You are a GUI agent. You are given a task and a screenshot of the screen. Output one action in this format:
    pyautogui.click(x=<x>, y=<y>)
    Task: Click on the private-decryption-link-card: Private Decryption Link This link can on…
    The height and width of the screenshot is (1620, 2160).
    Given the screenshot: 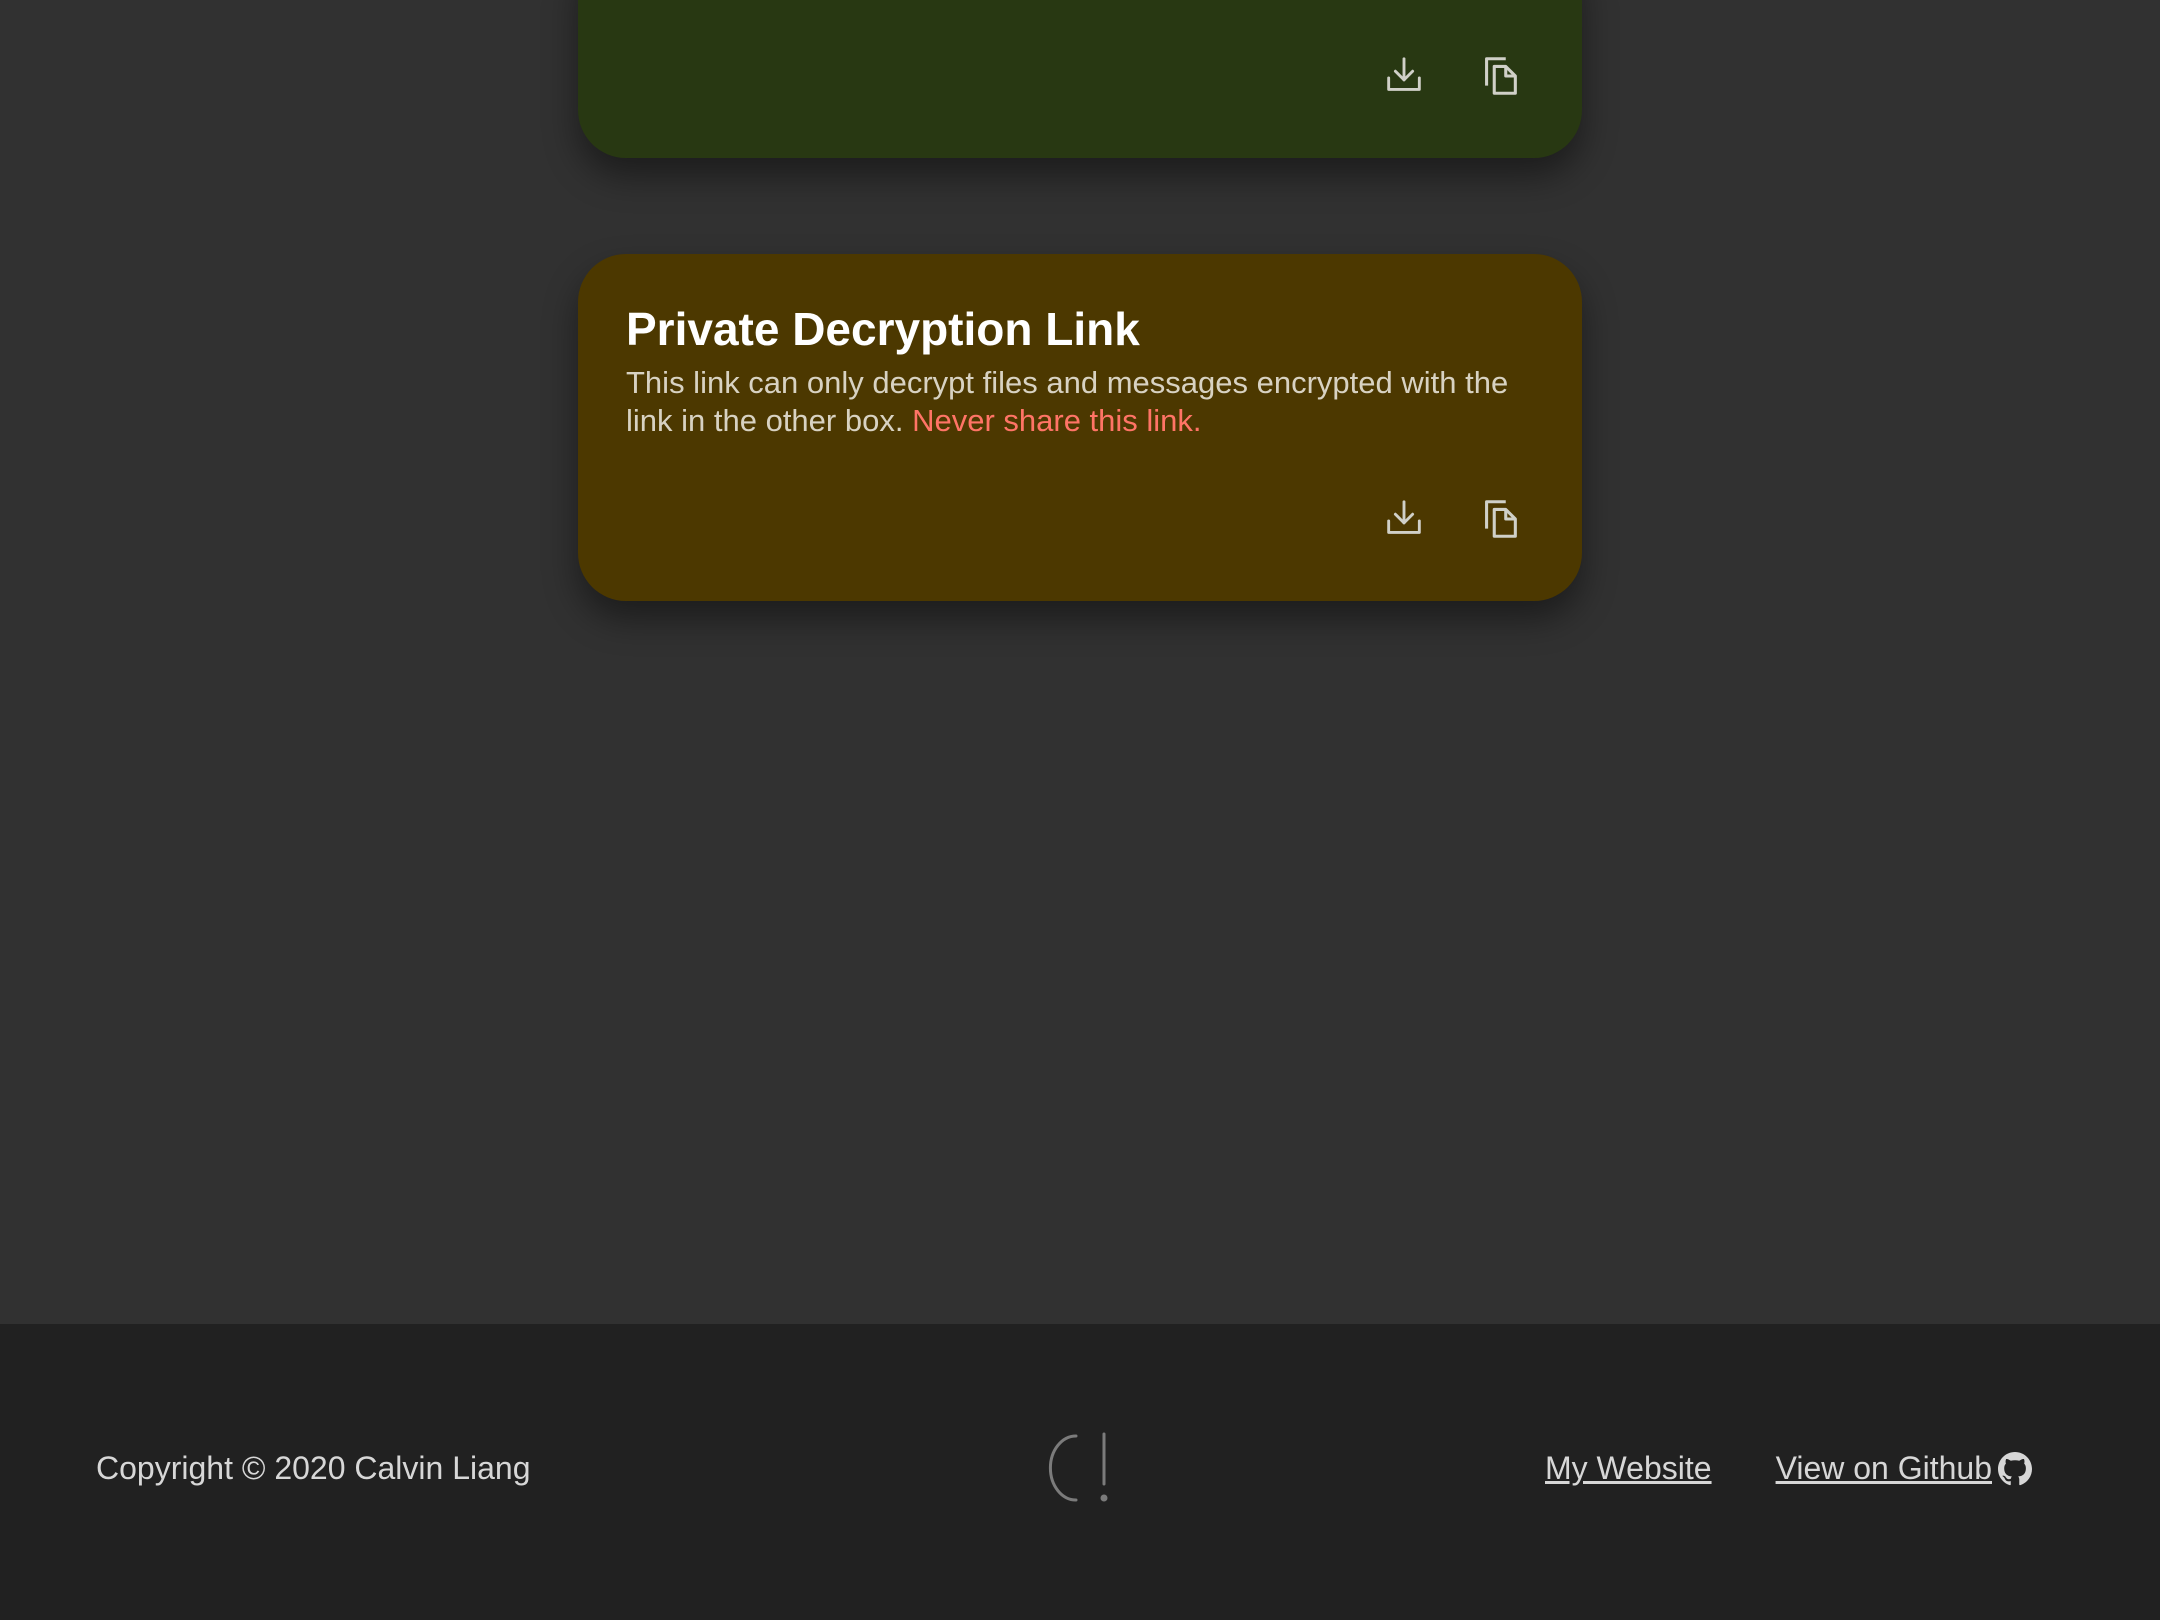 What is the action you would take?
    pyautogui.click(x=1080, y=427)
    